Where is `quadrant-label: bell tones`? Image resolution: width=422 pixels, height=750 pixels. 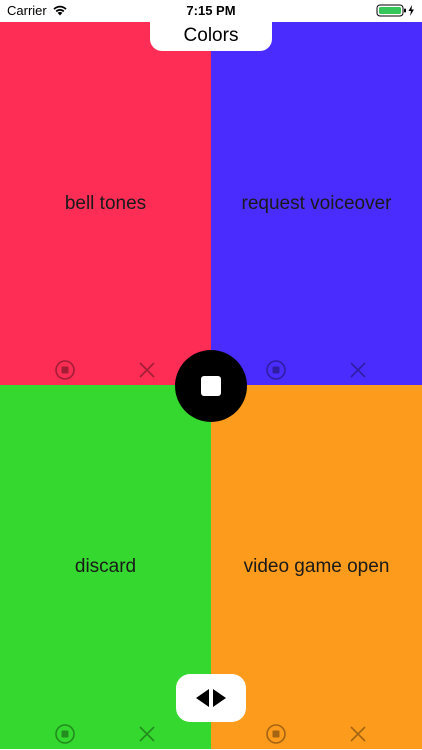
quadrant-label: bell tones is located at coordinates (105, 203).